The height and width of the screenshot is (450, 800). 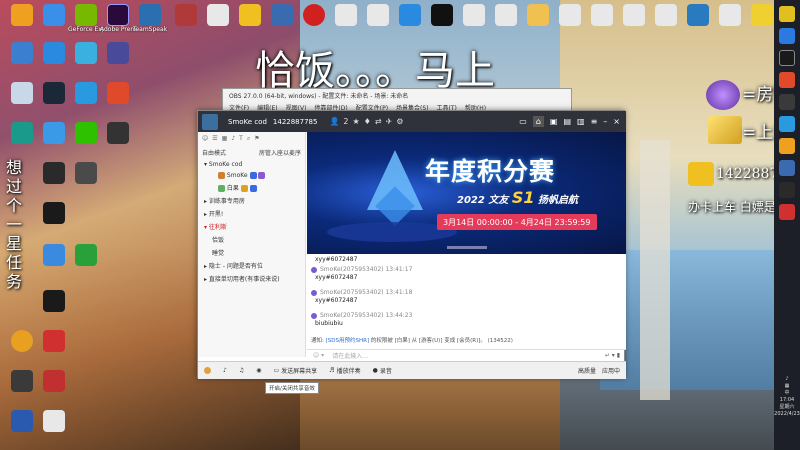 What do you see at coordinates (378, 121) in the screenshot?
I see `share-icon: ⇄` at bounding box center [378, 121].